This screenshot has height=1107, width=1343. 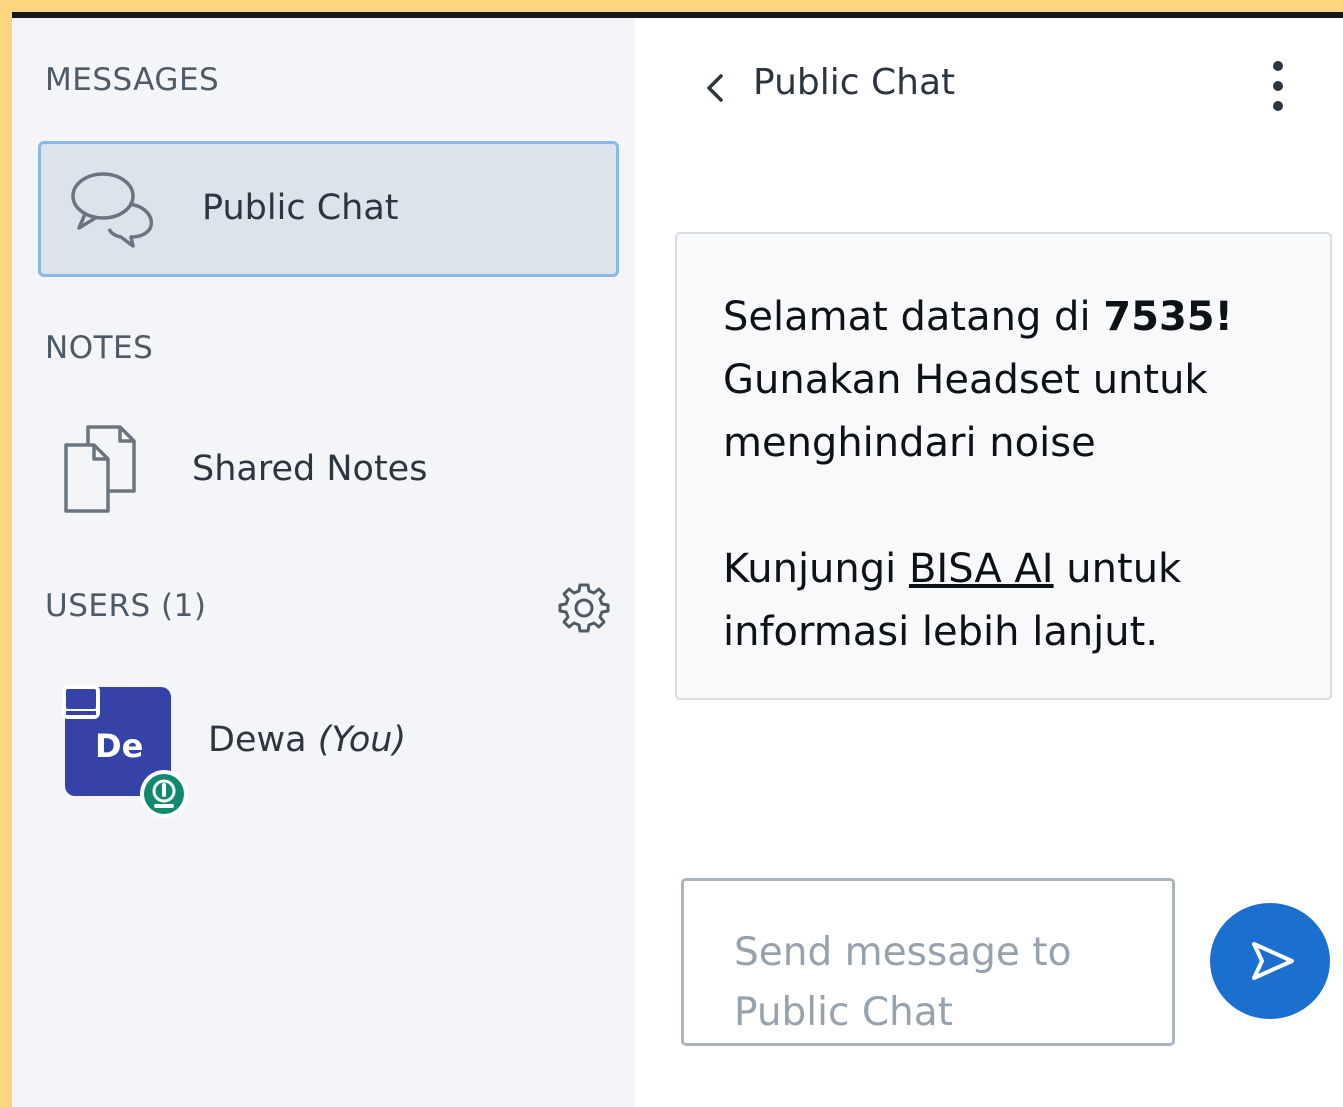 I want to click on user-you-label: (You), so click(x=362, y=740).